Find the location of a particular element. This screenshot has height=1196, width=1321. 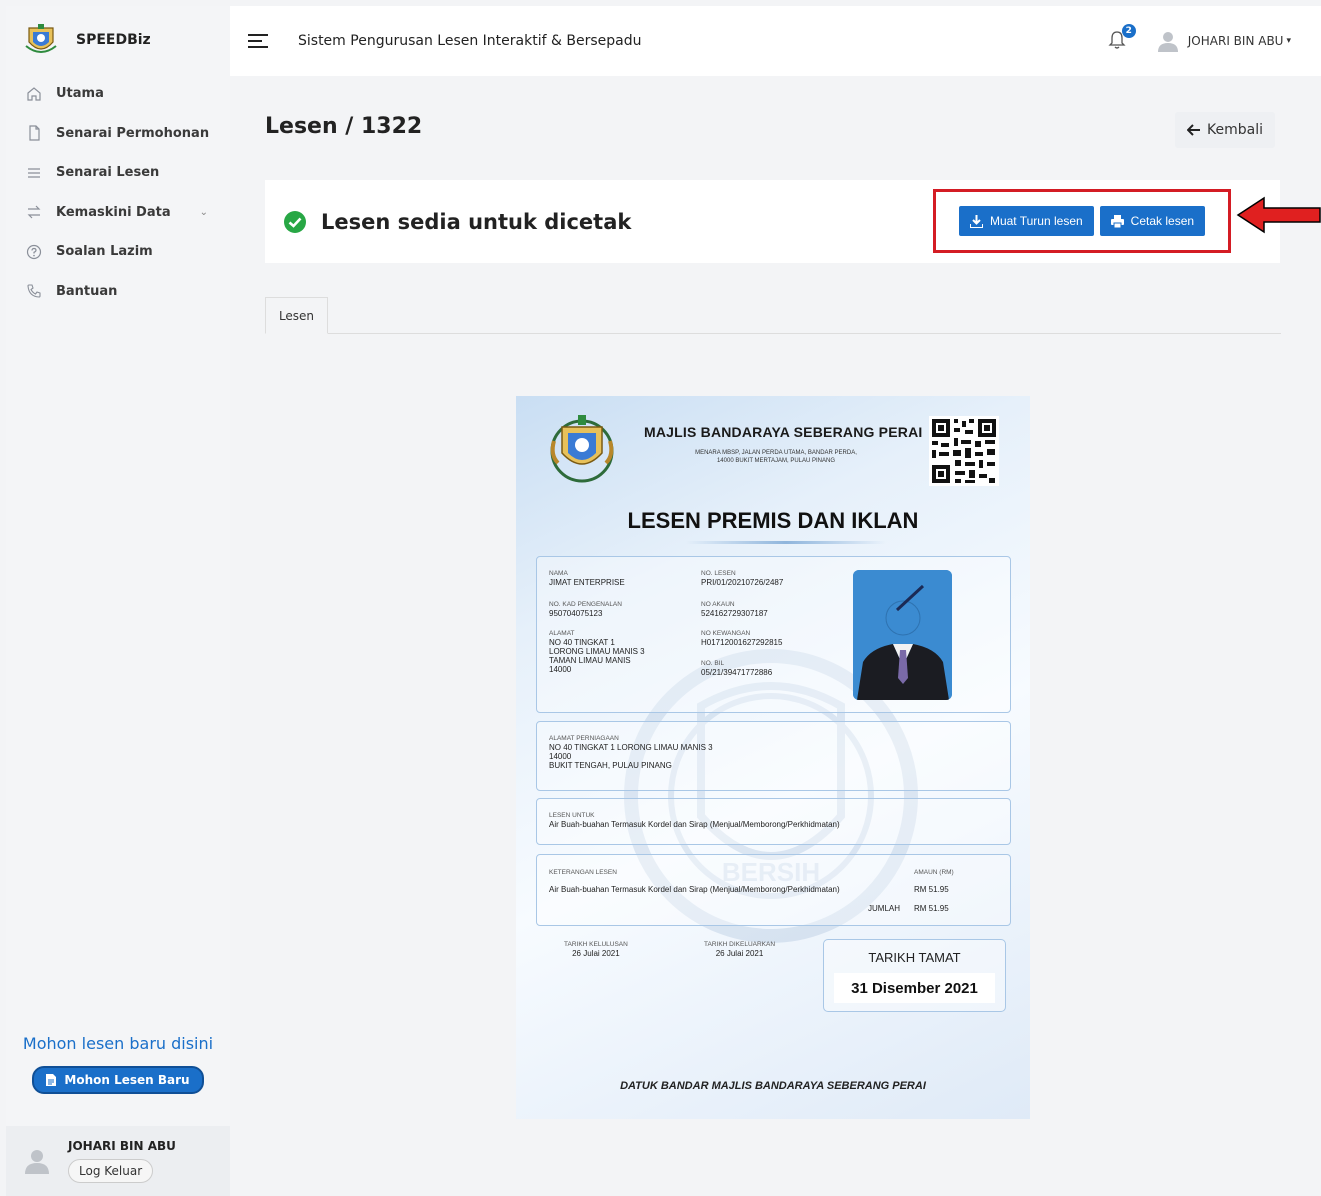

field-value: JIMAT ENTERPRISE is located at coordinates (587, 582).